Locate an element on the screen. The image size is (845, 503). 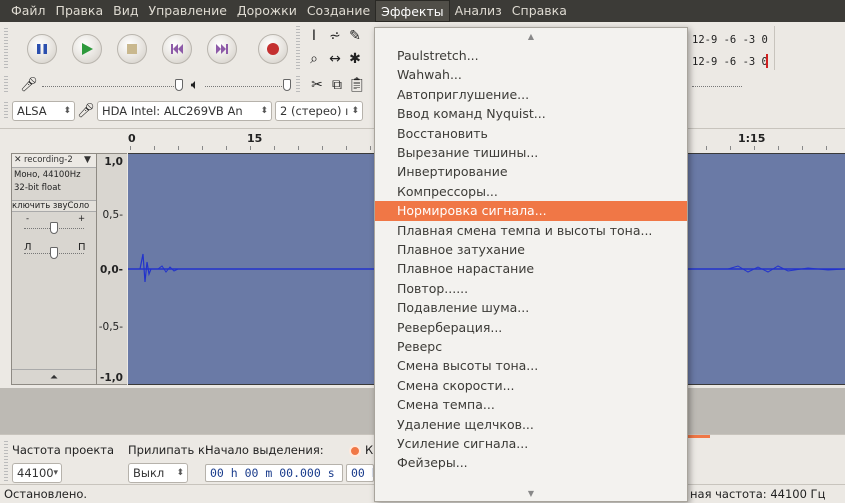
input-volume-slider is located at coordinates (112, 86).